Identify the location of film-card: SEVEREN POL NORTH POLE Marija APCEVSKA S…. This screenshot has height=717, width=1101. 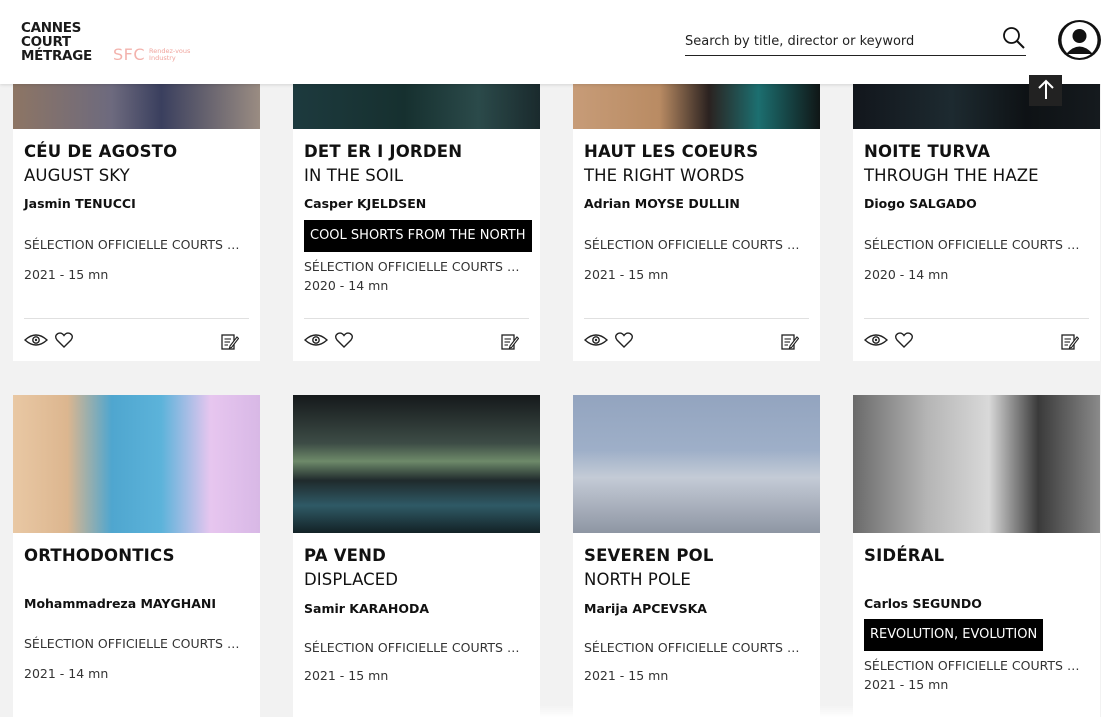
(696, 556).